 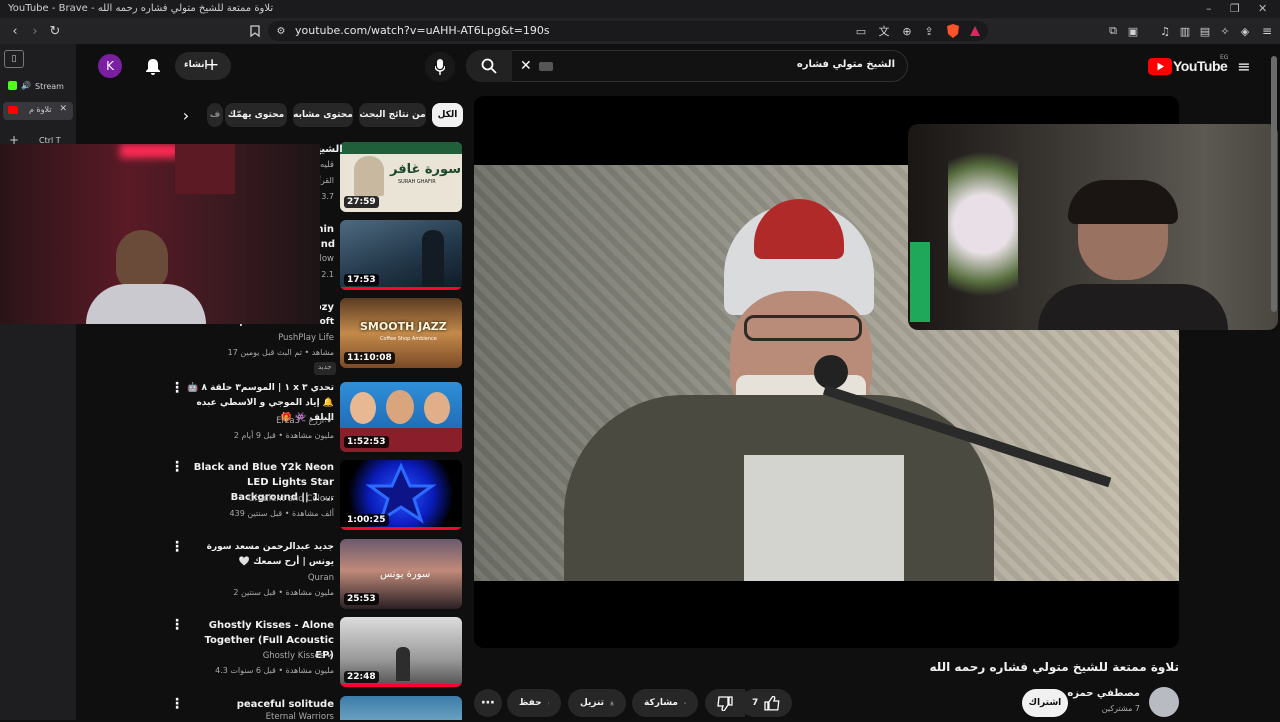 What do you see at coordinates (1133, 31) in the screenshot?
I see `screenshot-icon: ▣` at bounding box center [1133, 31].